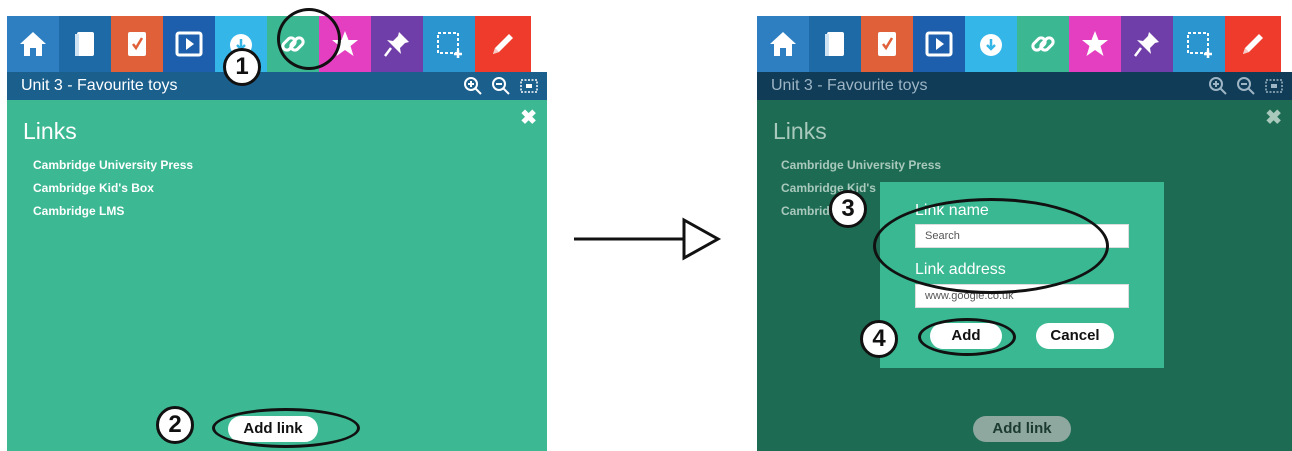 The height and width of the screenshot is (451, 1292). What do you see at coordinates (879, 339) in the screenshot?
I see `step-marker-4: 4` at bounding box center [879, 339].